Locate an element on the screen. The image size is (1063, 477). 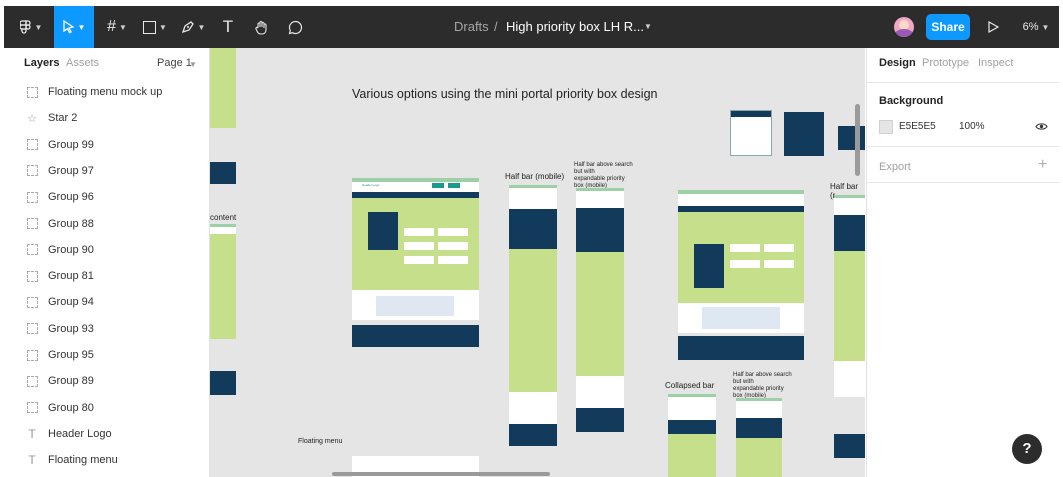
layer-label: Group 99 is located at coordinates (71, 144).